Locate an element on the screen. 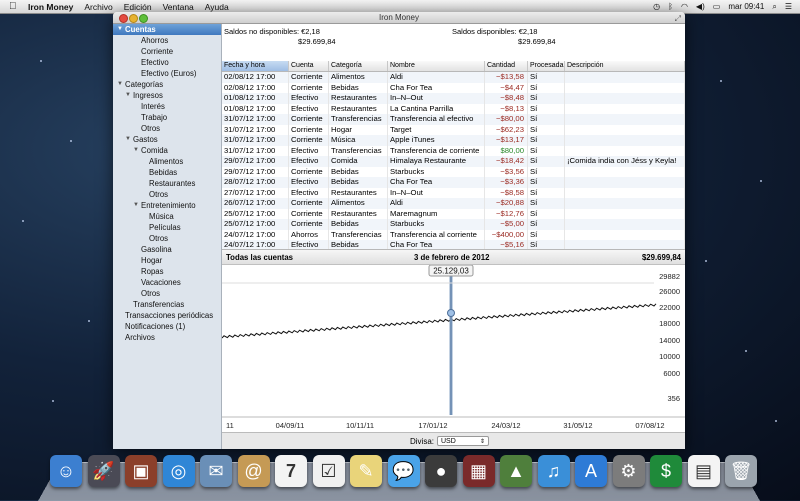 This screenshot has width=800, height=501. sidebar-item: Interés is located at coordinates (167, 106).